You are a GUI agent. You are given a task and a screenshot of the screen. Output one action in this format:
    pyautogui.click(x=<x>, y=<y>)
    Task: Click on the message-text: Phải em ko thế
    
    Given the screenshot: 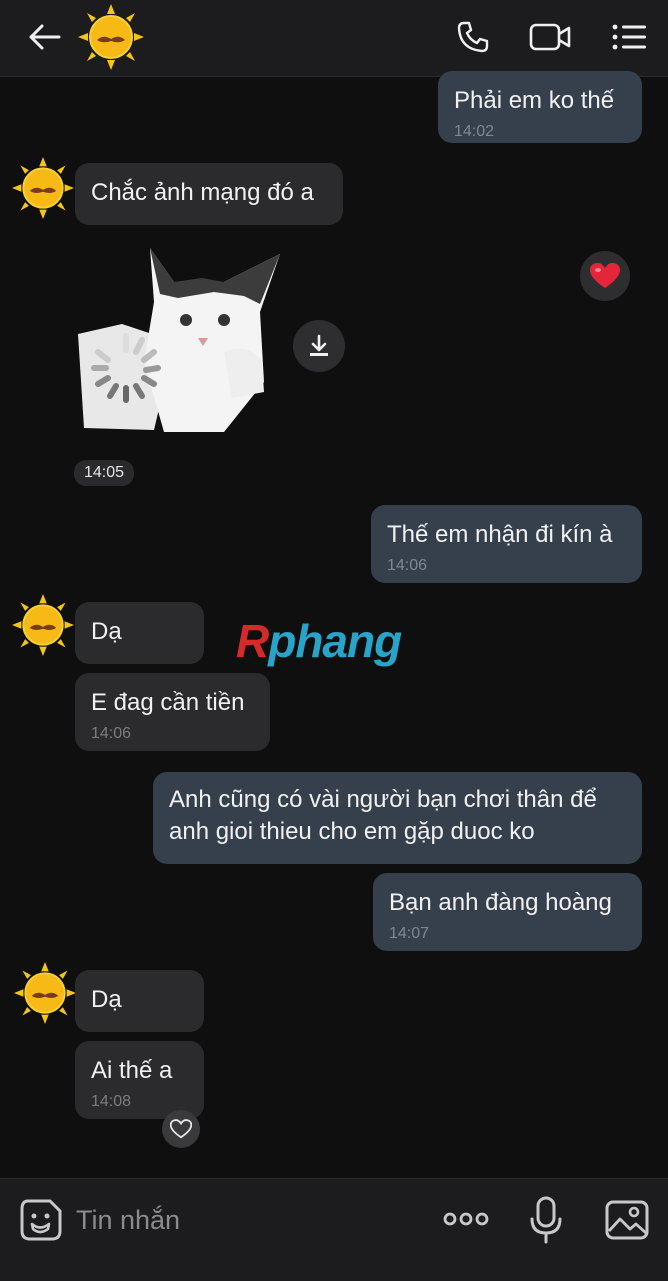 What is the action you would take?
    pyautogui.click(x=534, y=100)
    